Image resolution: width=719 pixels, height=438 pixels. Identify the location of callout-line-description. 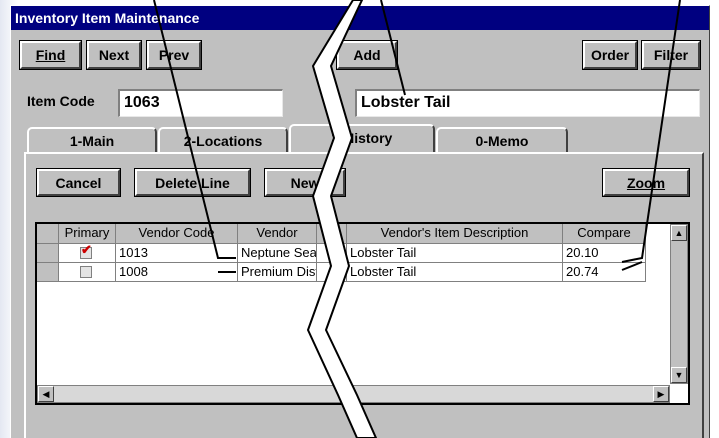
(393, 48).